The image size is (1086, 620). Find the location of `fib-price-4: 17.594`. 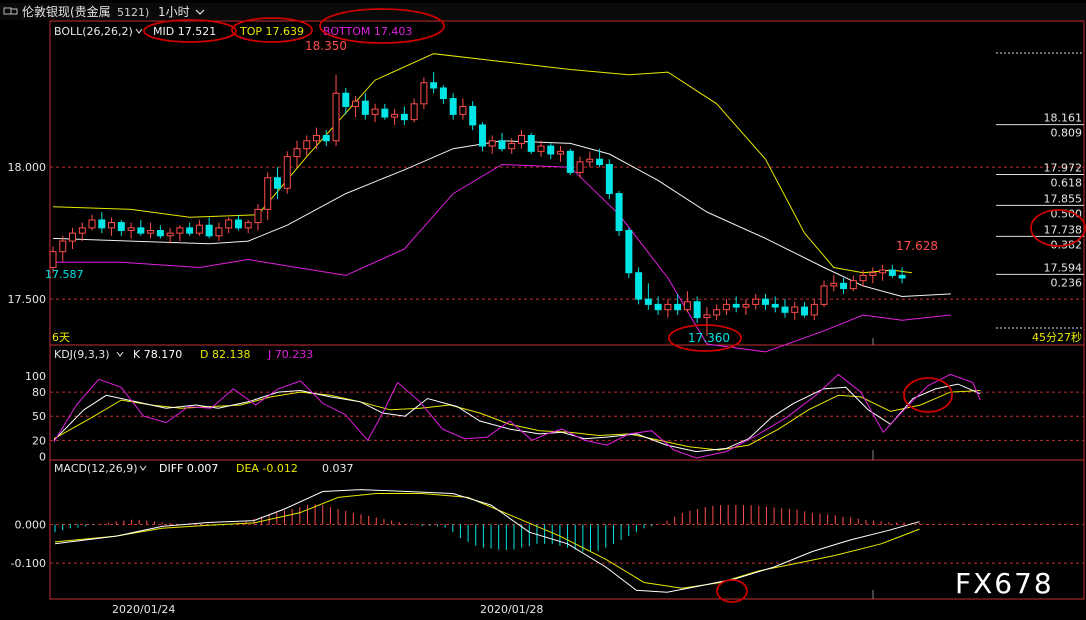

fib-price-4: 17.594 is located at coordinates (1063, 267).